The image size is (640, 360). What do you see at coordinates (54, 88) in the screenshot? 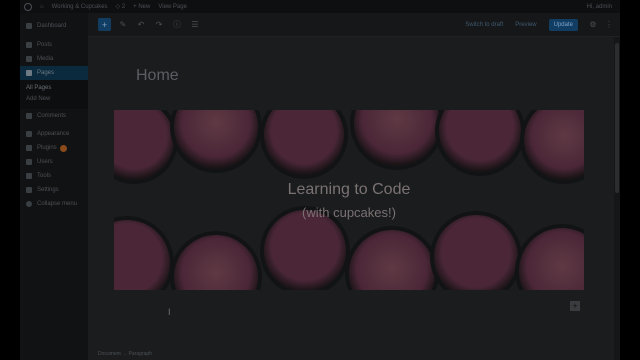
I see `submenu-all-pages: All Pages` at bounding box center [54, 88].